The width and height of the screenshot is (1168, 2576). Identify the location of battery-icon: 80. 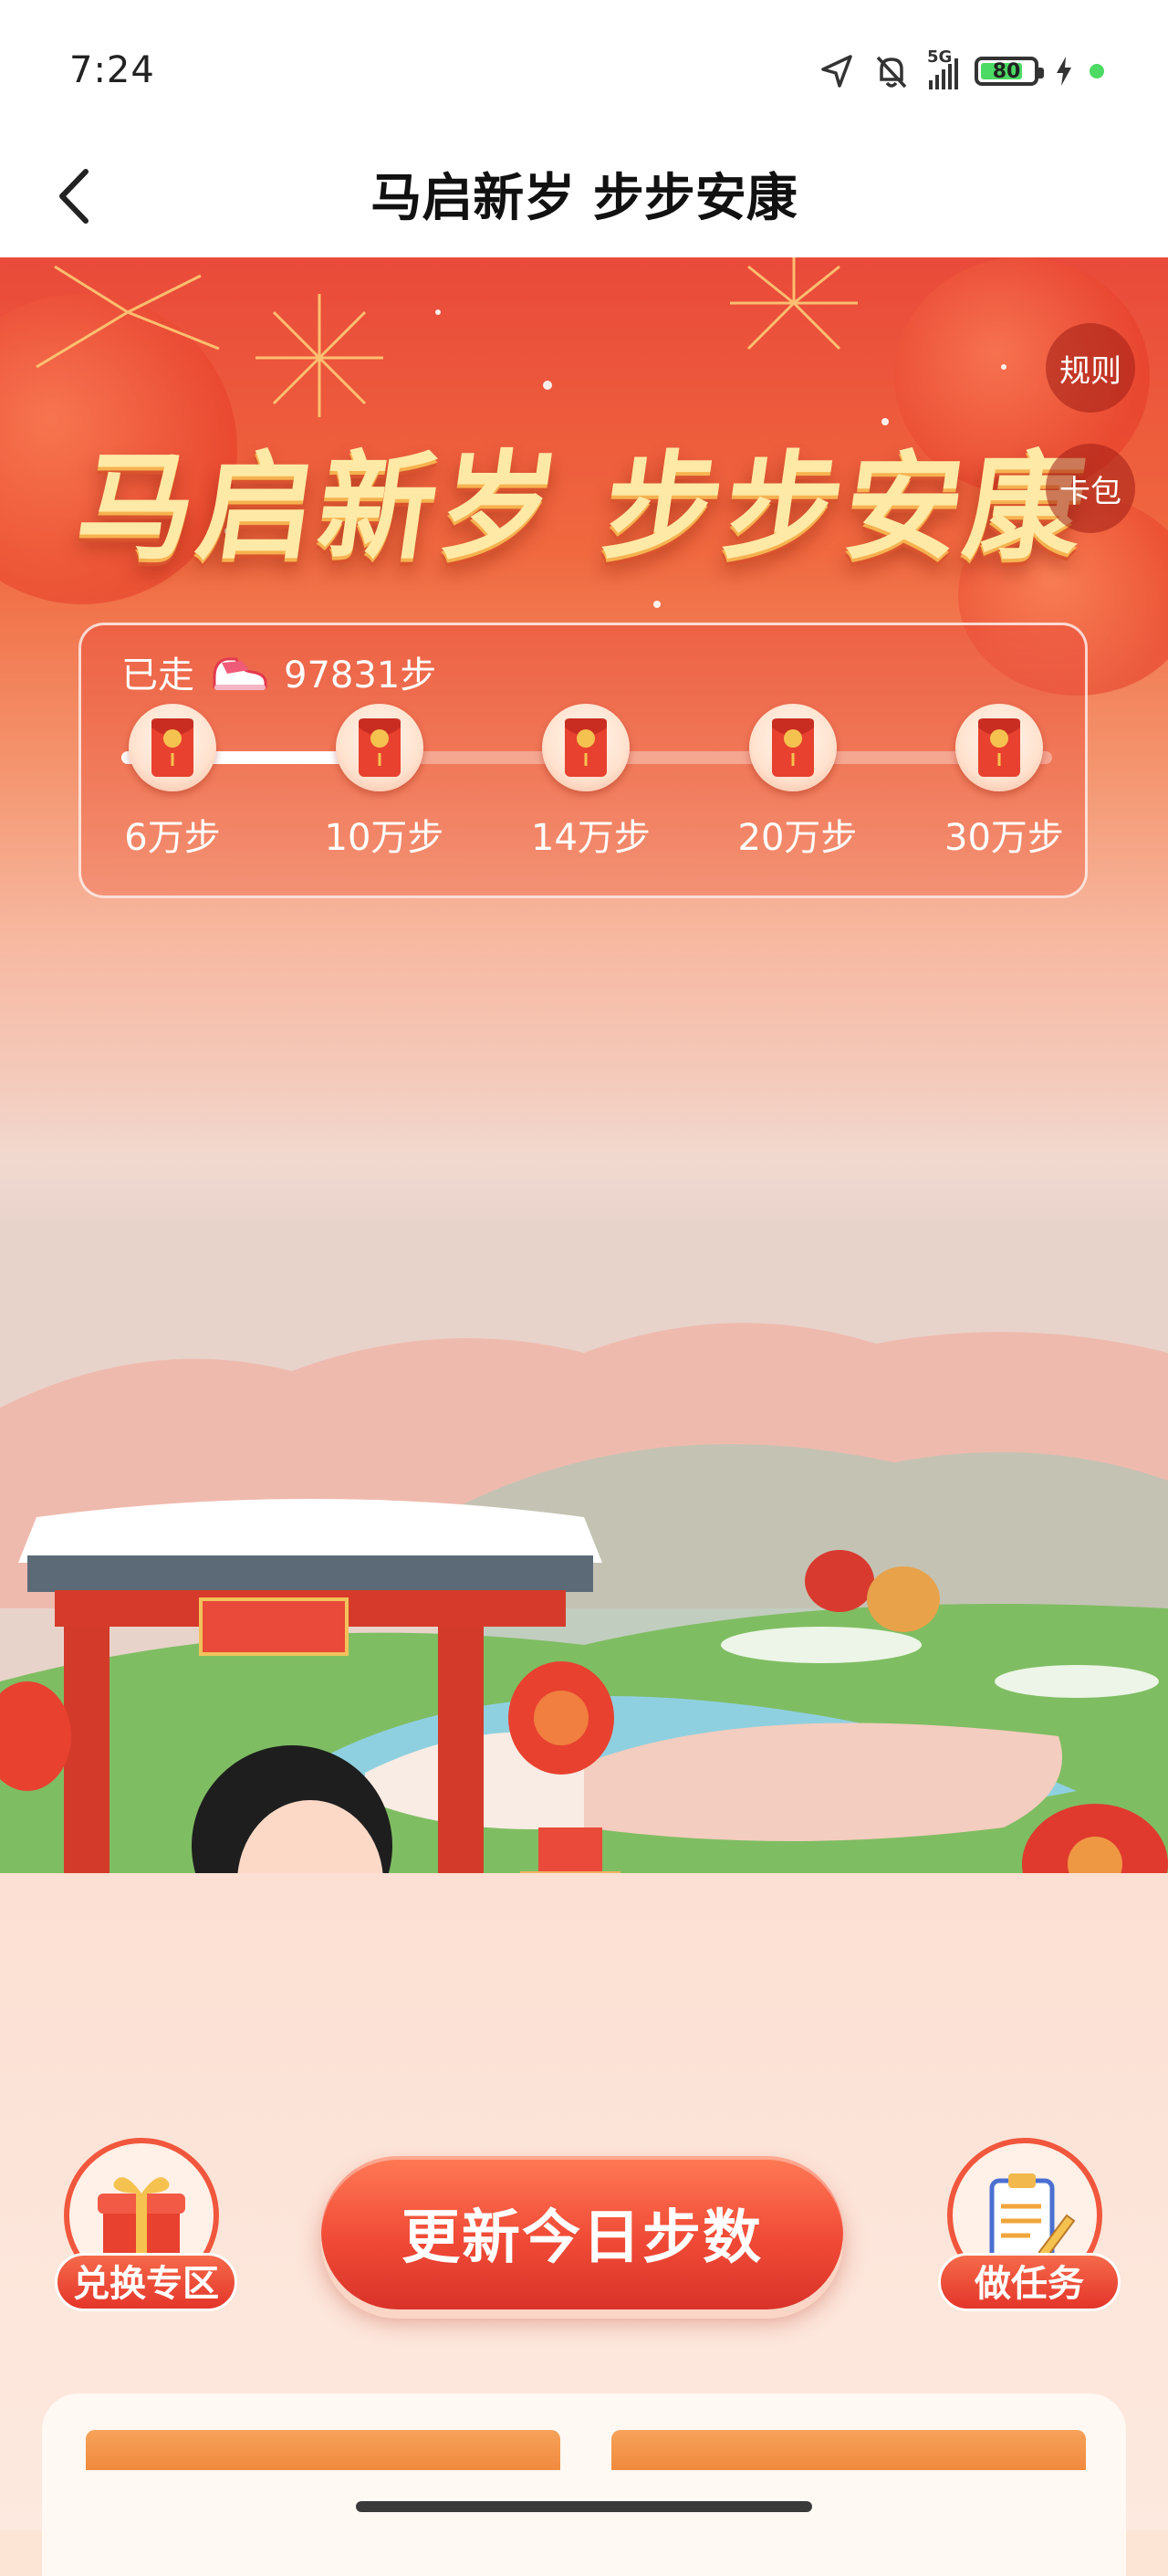
(1009, 71).